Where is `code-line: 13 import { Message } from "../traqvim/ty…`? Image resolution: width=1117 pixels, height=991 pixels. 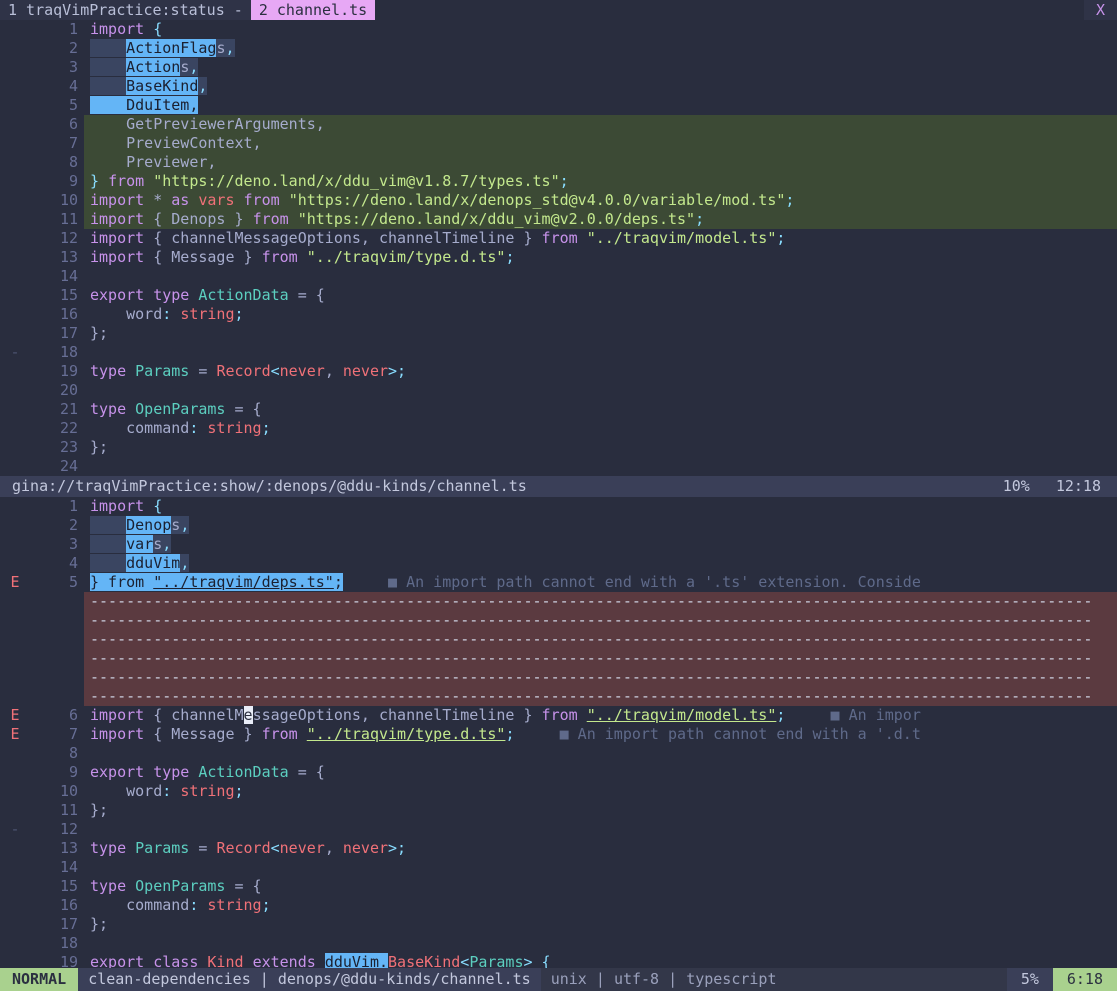 code-line: 13 import { Message } from "../traqvim/ty… is located at coordinates (558, 257).